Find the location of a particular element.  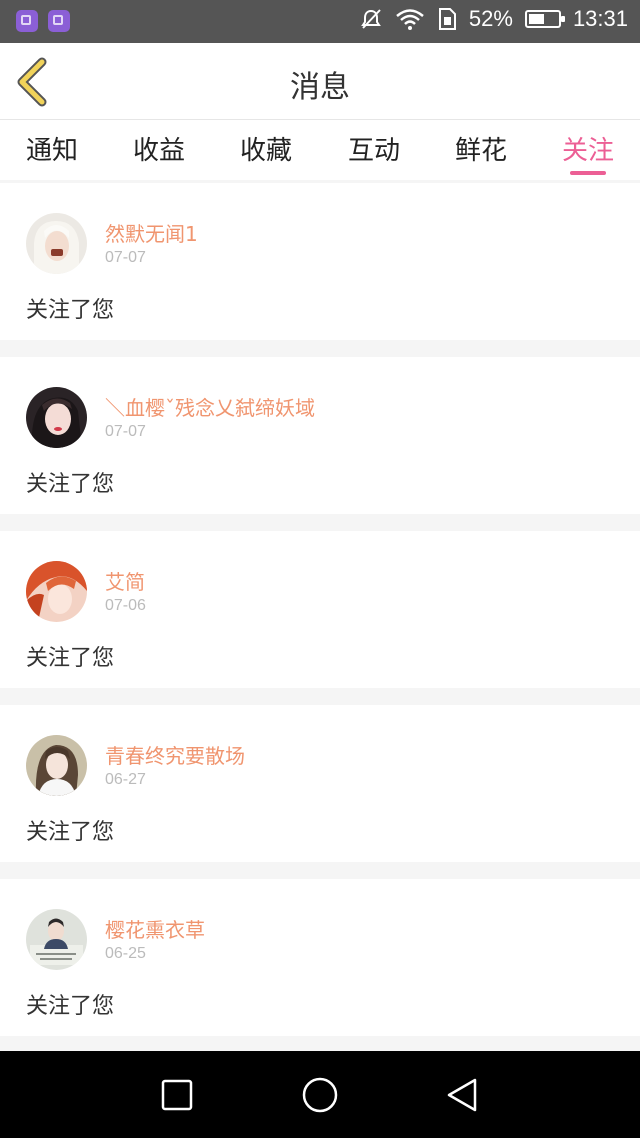

username: 青春终究要散场 is located at coordinates (175, 754).